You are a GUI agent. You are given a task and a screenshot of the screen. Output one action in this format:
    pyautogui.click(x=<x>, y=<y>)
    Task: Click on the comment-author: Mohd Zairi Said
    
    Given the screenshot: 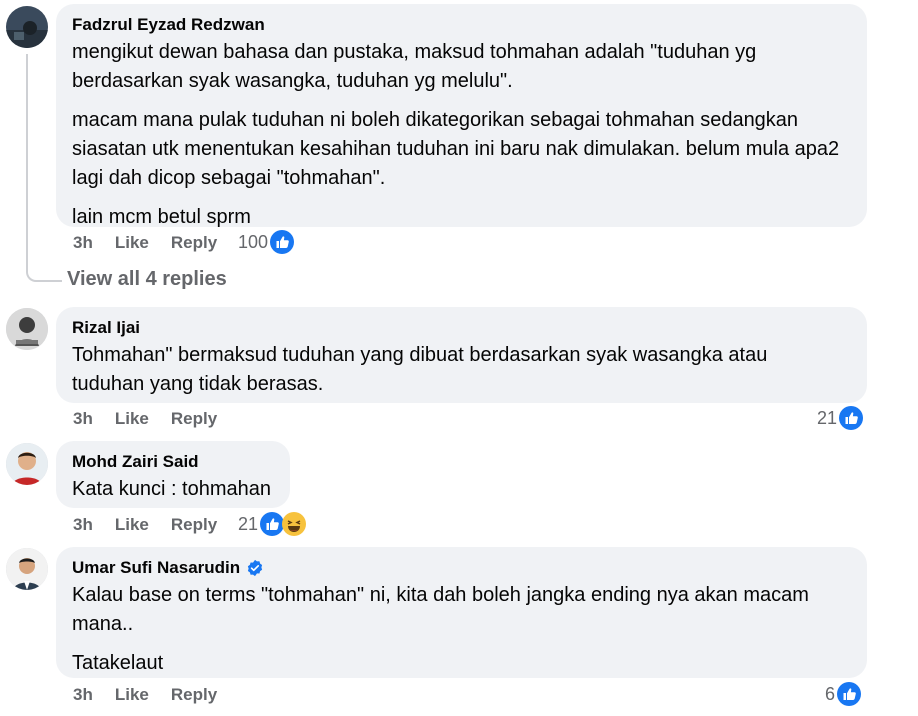 What is the action you would take?
    pyautogui.click(x=173, y=462)
    